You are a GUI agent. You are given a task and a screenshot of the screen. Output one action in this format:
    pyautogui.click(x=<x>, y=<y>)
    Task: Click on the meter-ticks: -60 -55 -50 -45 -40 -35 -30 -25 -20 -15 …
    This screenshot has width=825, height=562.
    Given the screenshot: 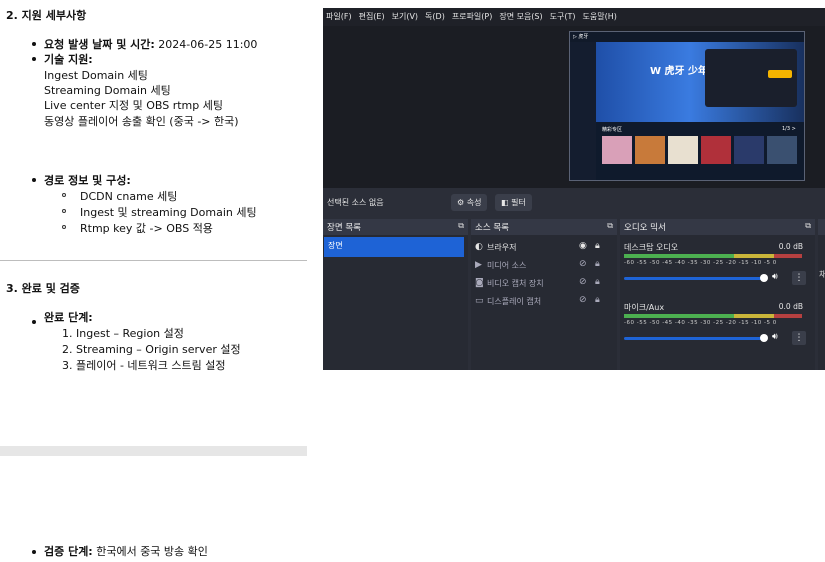 What is the action you would take?
    pyautogui.click(x=700, y=263)
    